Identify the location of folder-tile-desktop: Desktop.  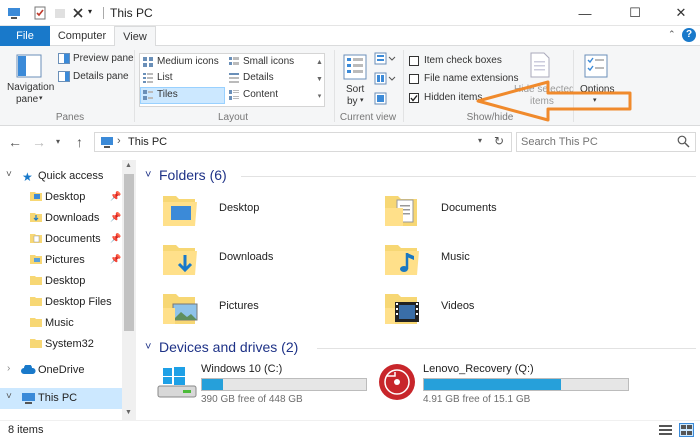
(259, 211).